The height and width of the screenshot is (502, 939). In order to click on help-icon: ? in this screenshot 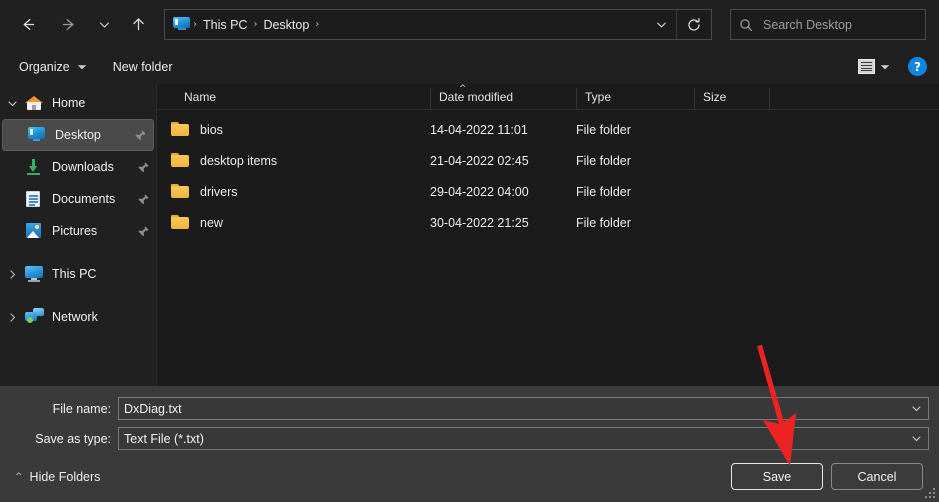, I will do `click(917, 66)`.